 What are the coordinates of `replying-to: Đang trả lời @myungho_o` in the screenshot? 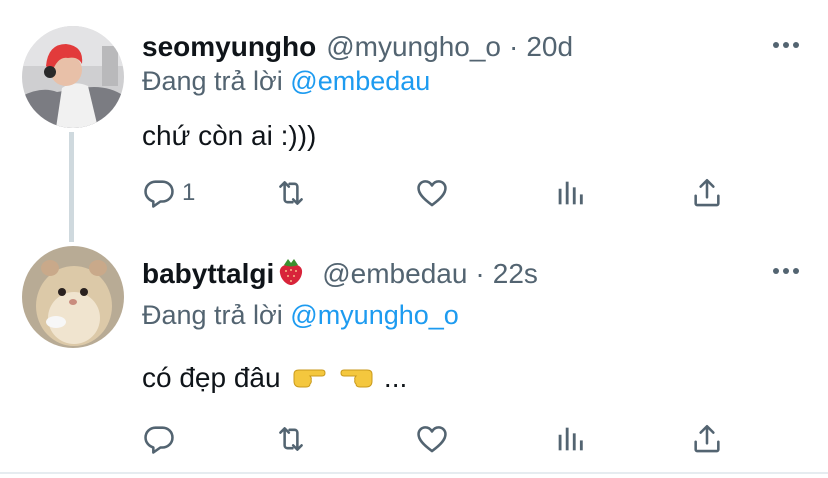 It's located at (300, 315).